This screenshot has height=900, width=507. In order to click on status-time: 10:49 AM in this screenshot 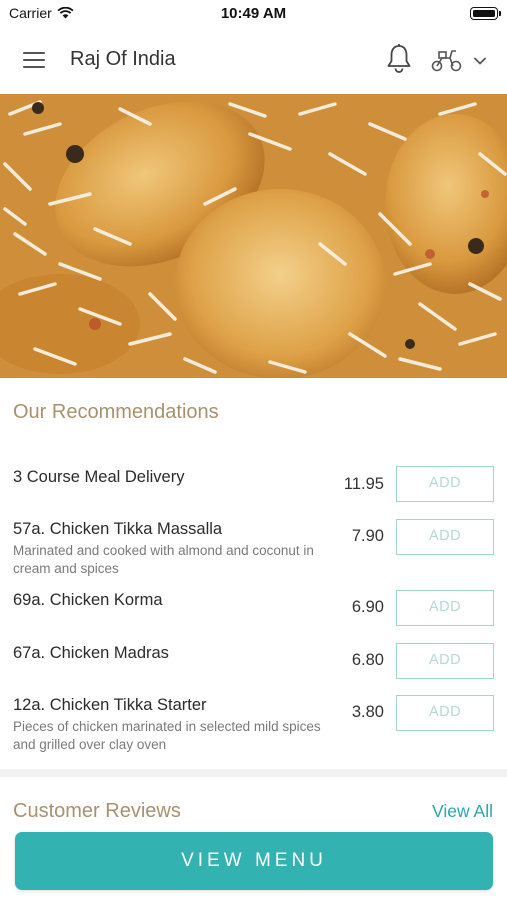, I will do `click(253, 13)`.